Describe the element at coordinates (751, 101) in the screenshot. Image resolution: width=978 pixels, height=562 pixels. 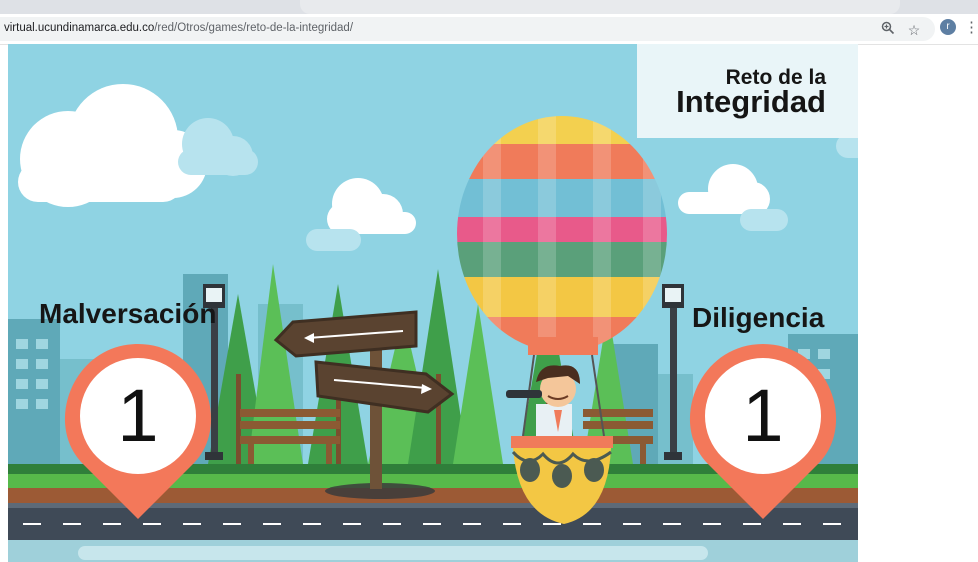
I see `title-line-2: Integridad` at that location.